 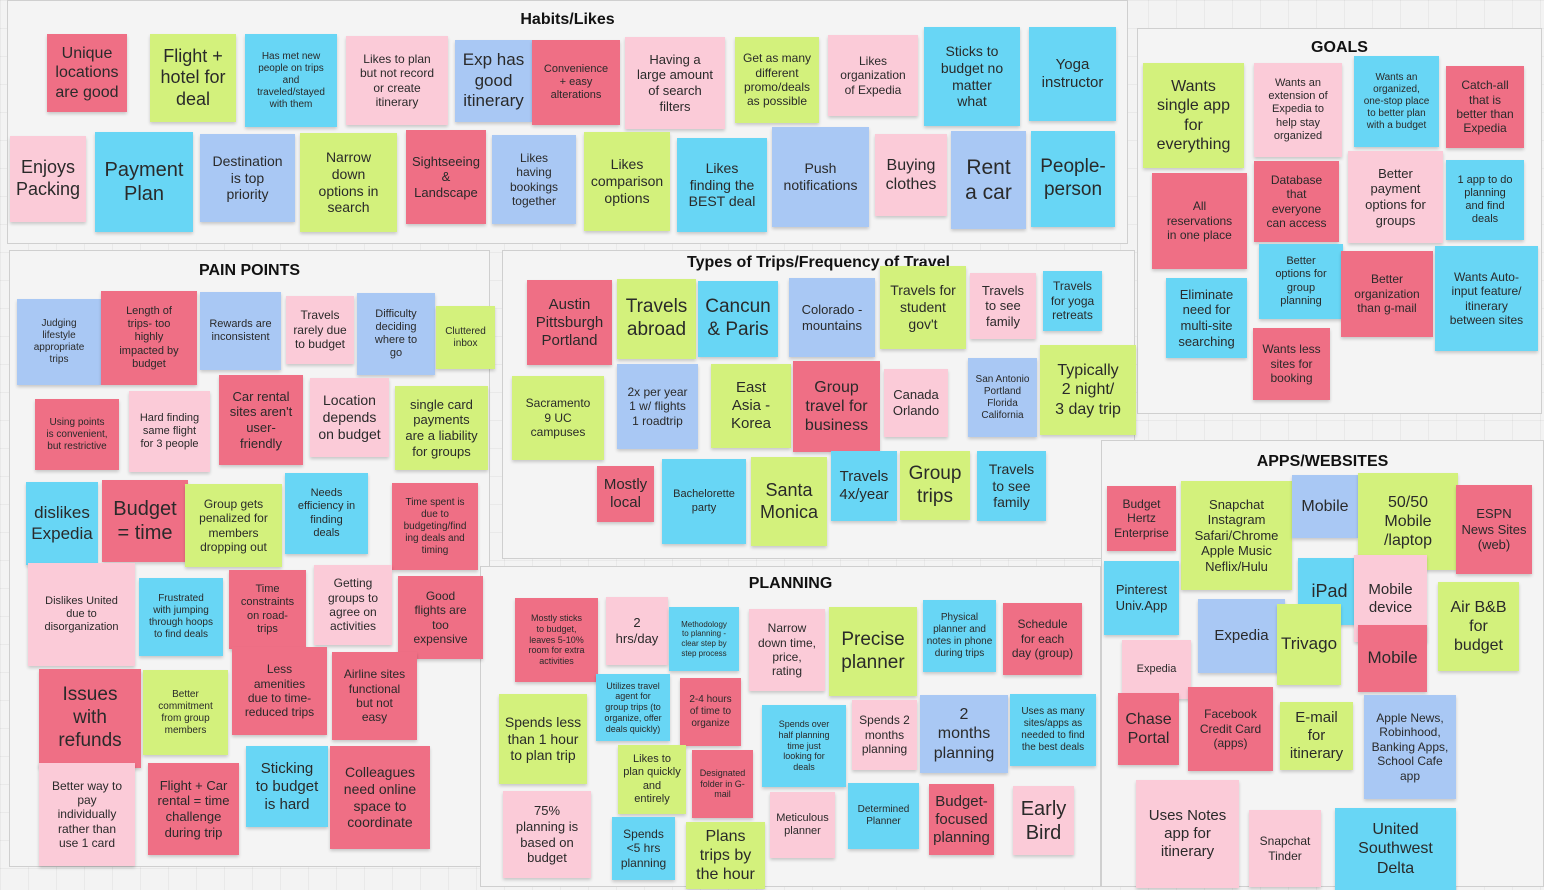 What do you see at coordinates (326, 513) in the screenshot?
I see `sticky-note-needs-efficiency-in-finding-deals: Needs efficiency in finding deals` at bounding box center [326, 513].